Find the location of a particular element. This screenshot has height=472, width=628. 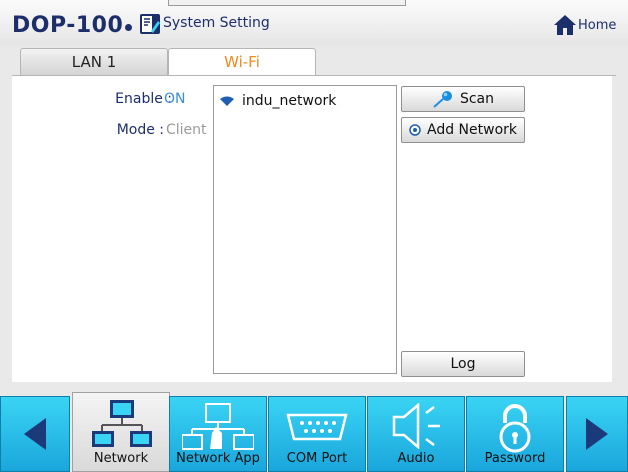

header: DOP-100 System Setting Home is located at coordinates (314, 22).